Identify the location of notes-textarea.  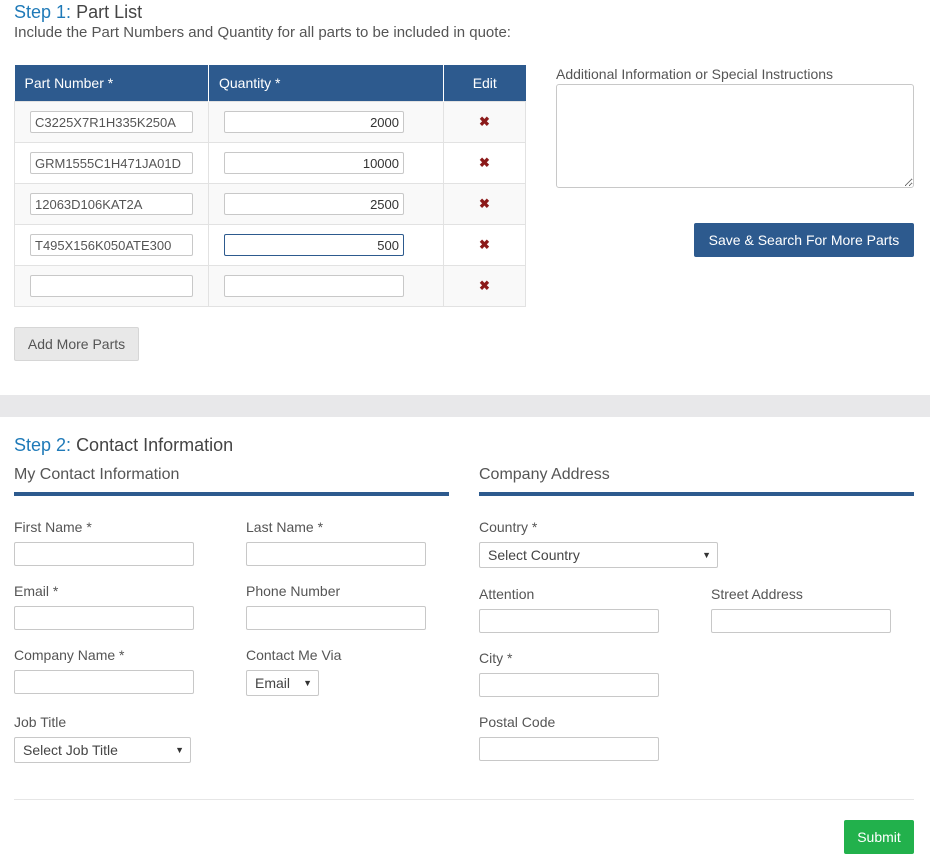
(735, 136).